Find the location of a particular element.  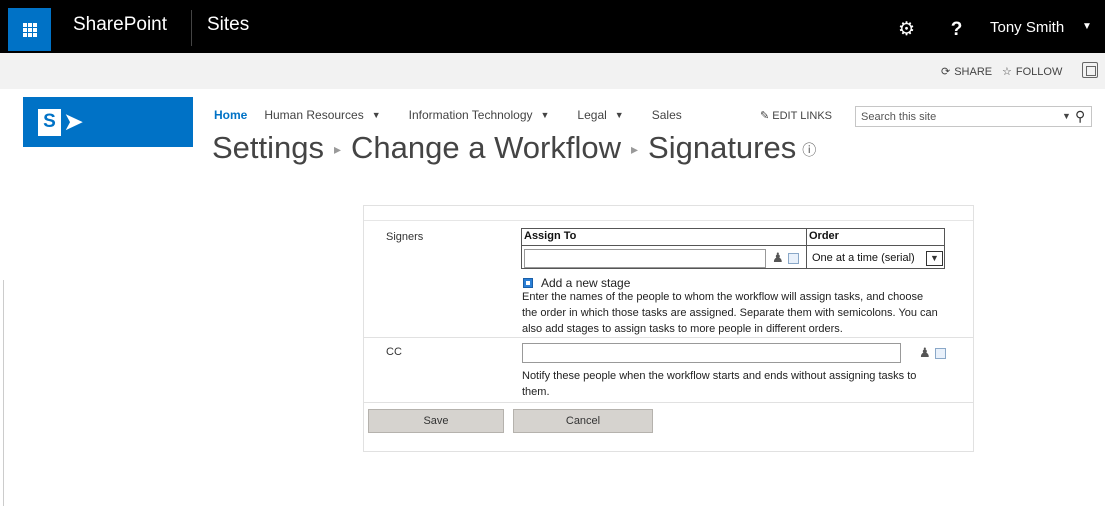

order-select: One at a time (serial) is located at coordinates (876, 258).